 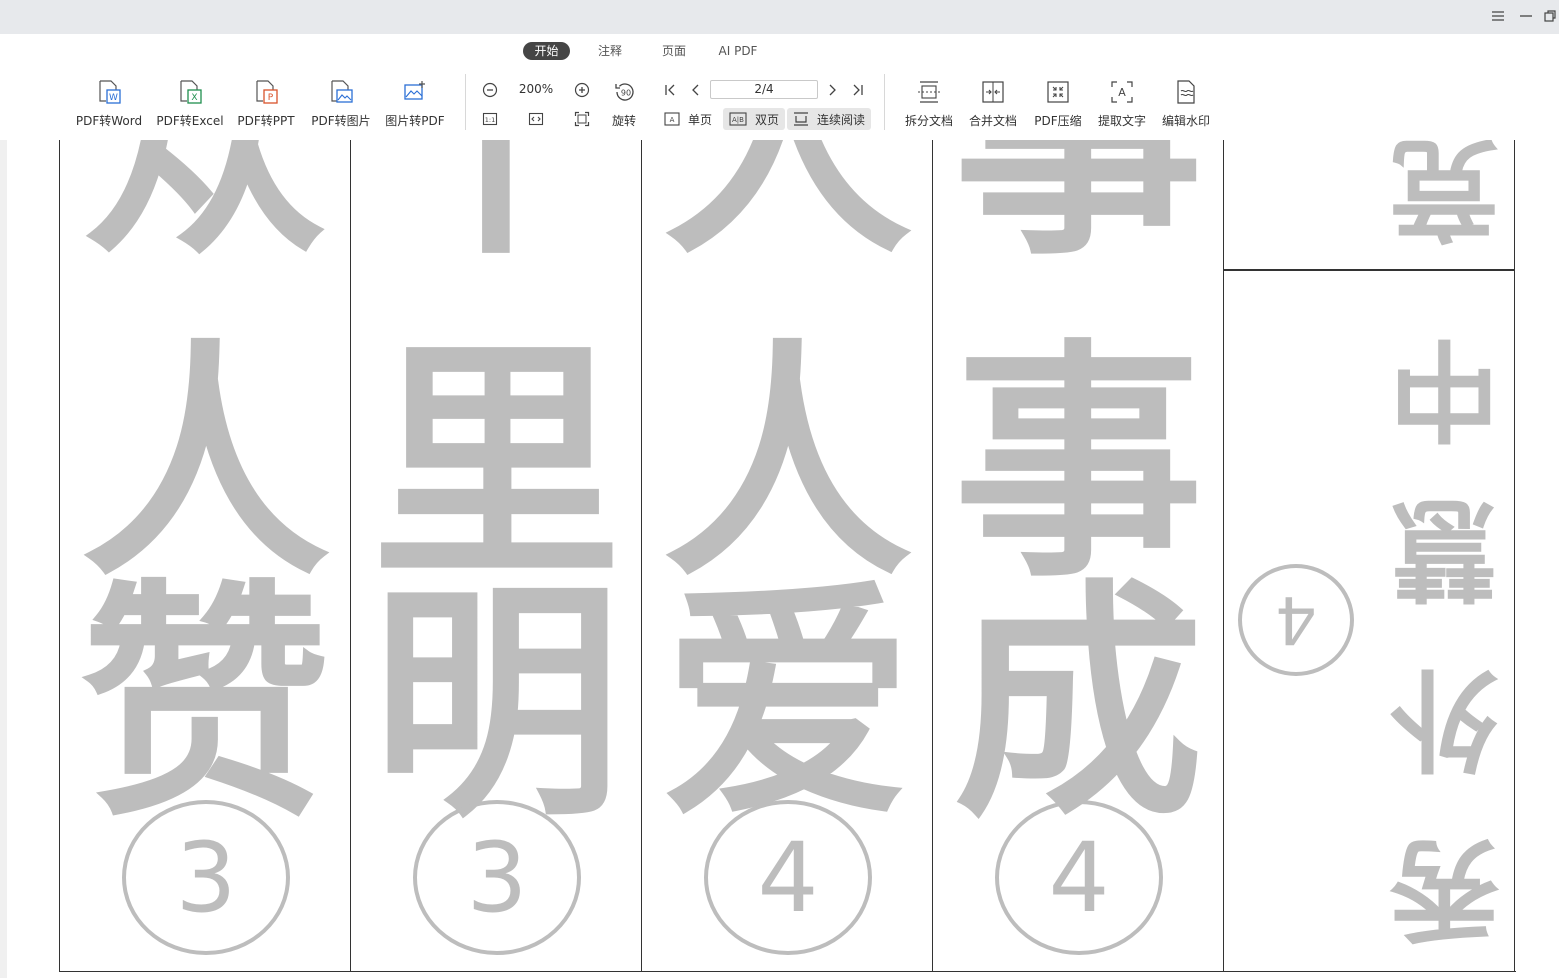 What do you see at coordinates (1369, 270) in the screenshot?
I see `cell-divider` at bounding box center [1369, 270].